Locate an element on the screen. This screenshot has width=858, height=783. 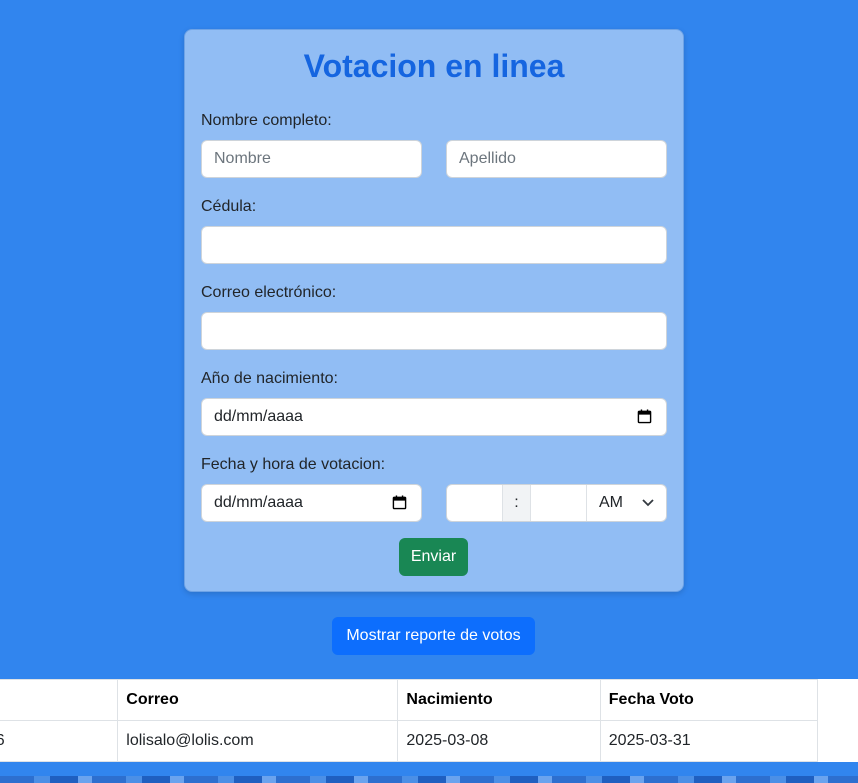
last-name-input is located at coordinates (556, 159).